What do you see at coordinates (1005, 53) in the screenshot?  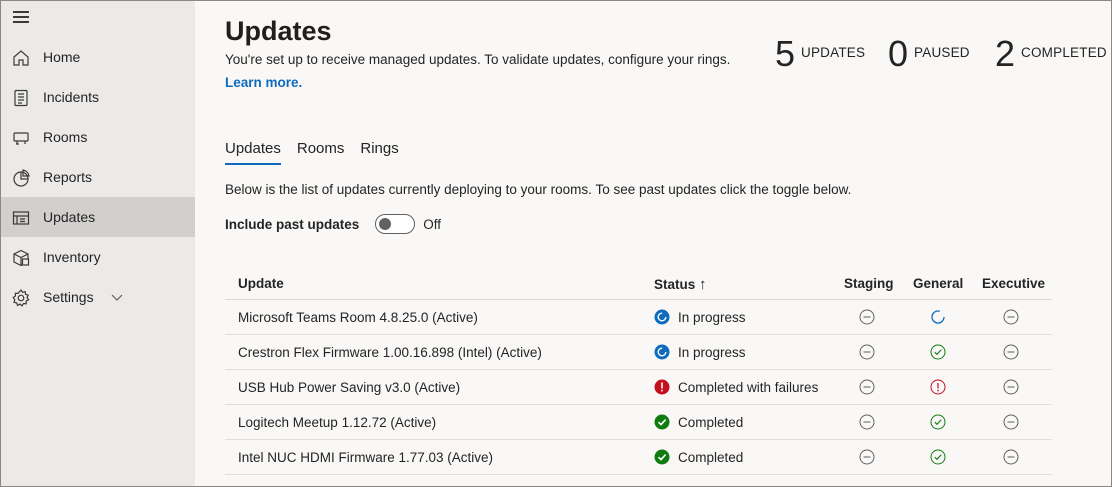 I see `stat-value: 2` at bounding box center [1005, 53].